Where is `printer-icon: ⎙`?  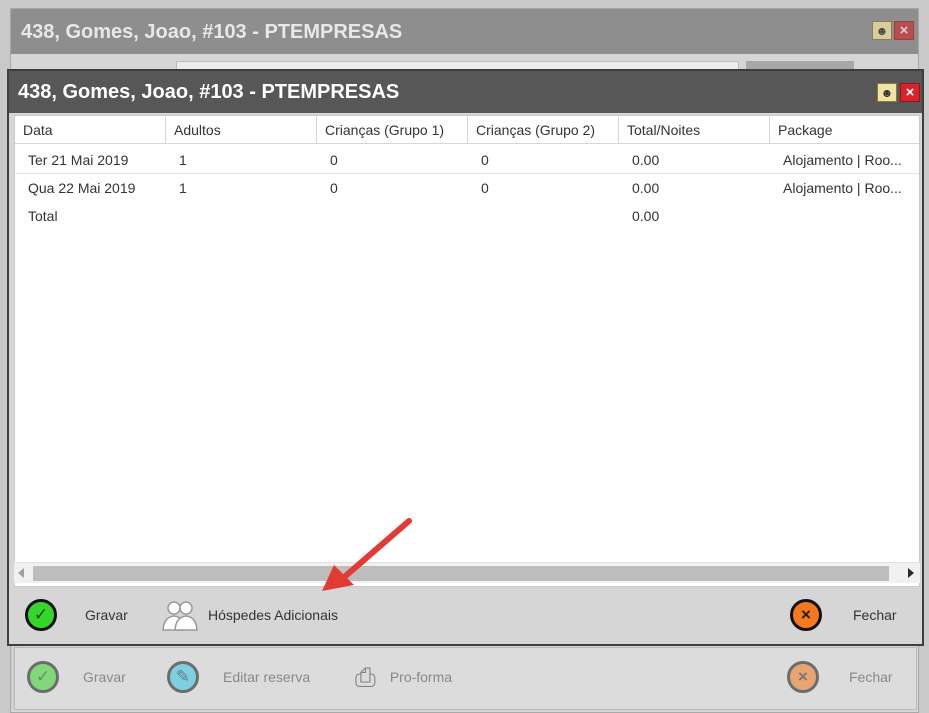
printer-icon: ⎙ is located at coordinates (365, 677).